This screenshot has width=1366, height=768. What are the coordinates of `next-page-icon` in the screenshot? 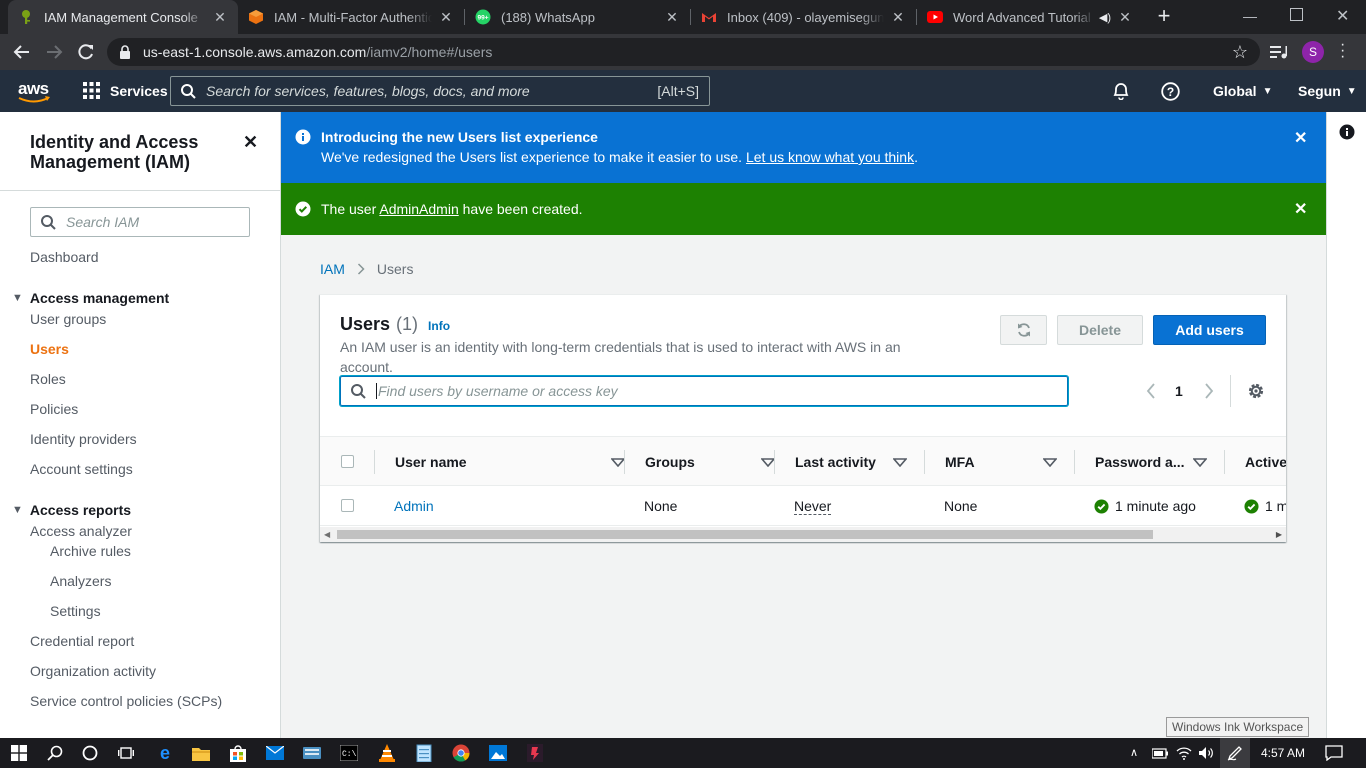 It's located at (1209, 391).